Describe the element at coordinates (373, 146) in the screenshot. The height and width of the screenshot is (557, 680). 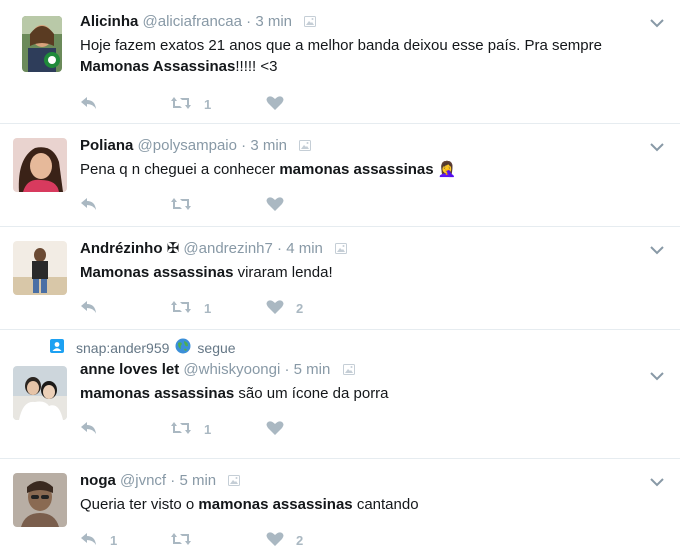
I see `tweet-header: Poliana @polysampaio · 3 min` at that location.